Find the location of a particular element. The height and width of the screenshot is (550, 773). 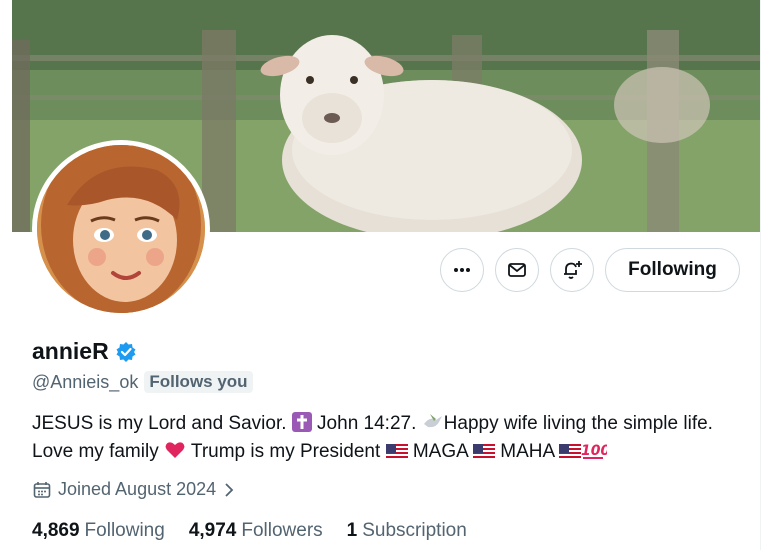

bio-text-5: MAGA is located at coordinates (440, 451).